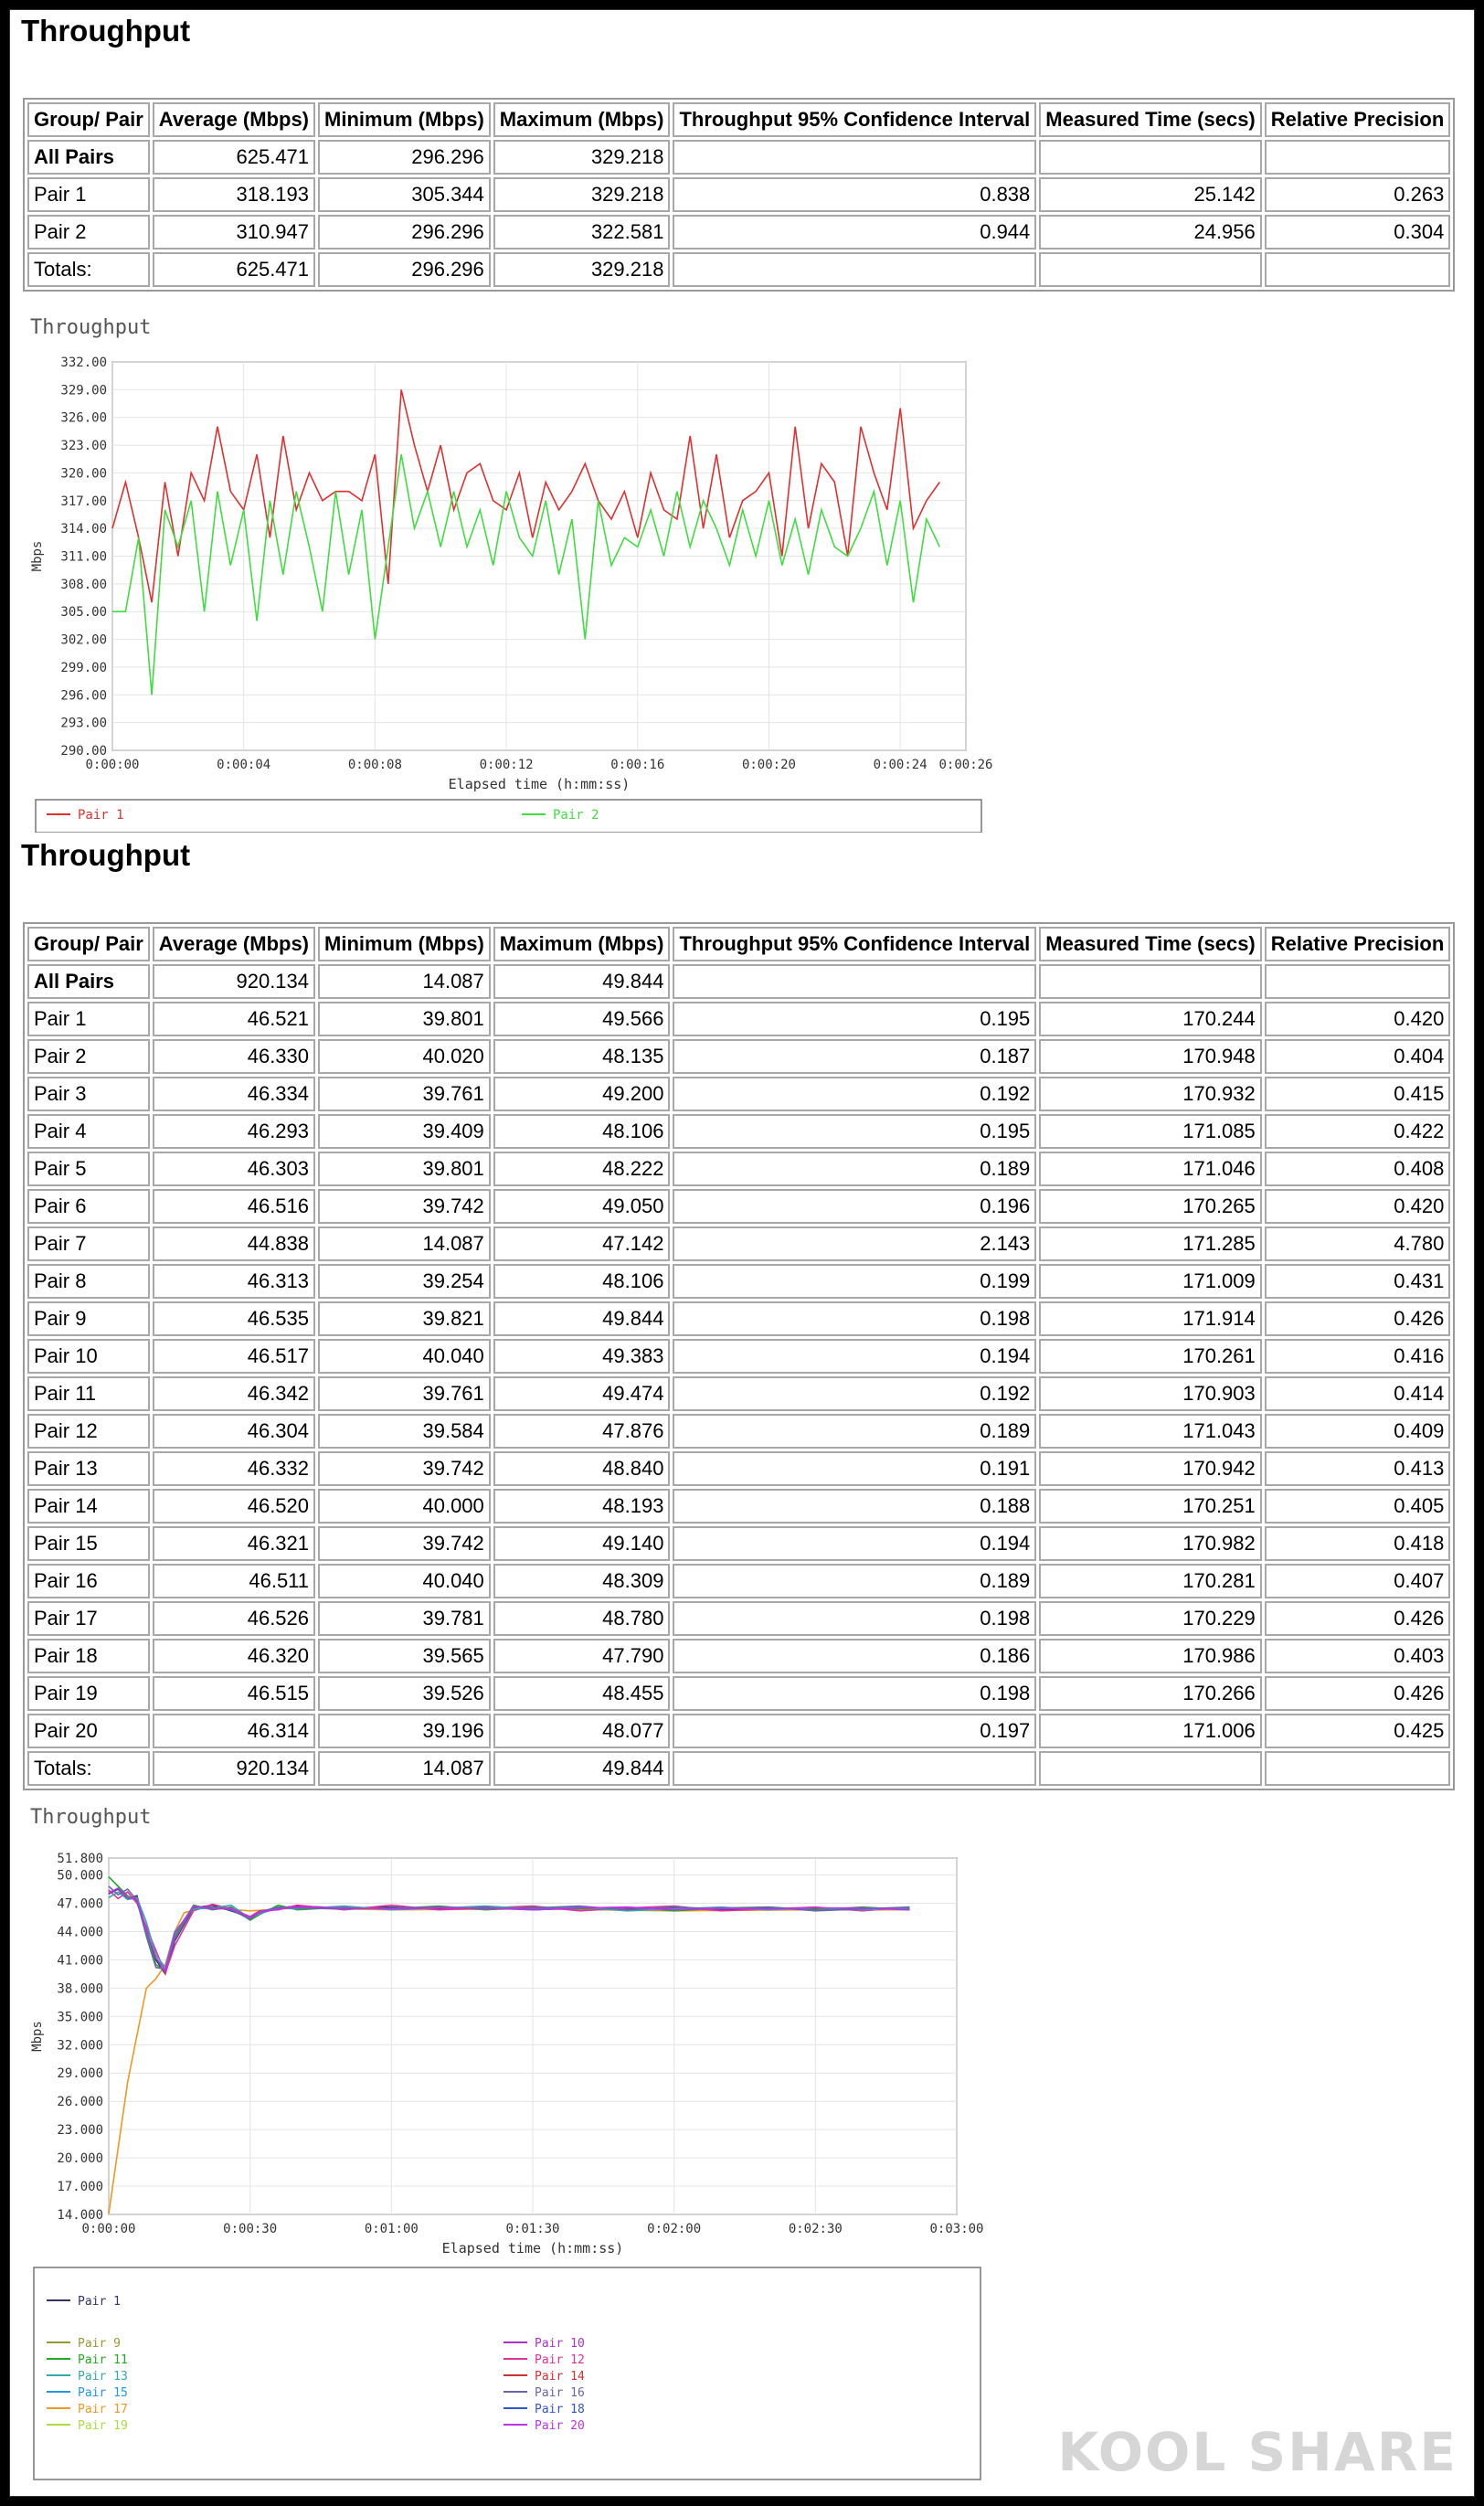 This screenshot has width=1484, height=2506. What do you see at coordinates (80, 2017) in the screenshot?
I see `y-tick-label: 35.000` at bounding box center [80, 2017].